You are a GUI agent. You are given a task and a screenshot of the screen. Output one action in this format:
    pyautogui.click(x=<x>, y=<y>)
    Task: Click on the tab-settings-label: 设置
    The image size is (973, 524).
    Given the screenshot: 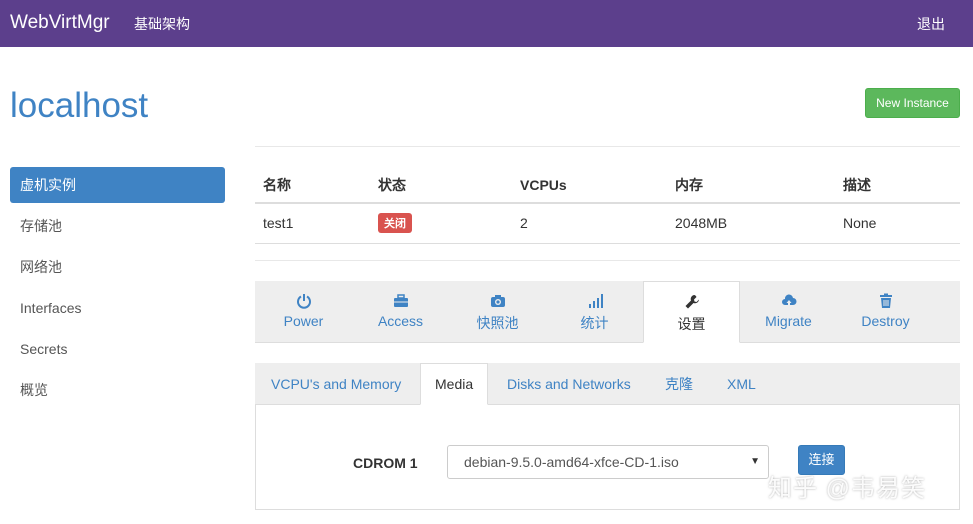 What is the action you would take?
    pyautogui.click(x=691, y=324)
    